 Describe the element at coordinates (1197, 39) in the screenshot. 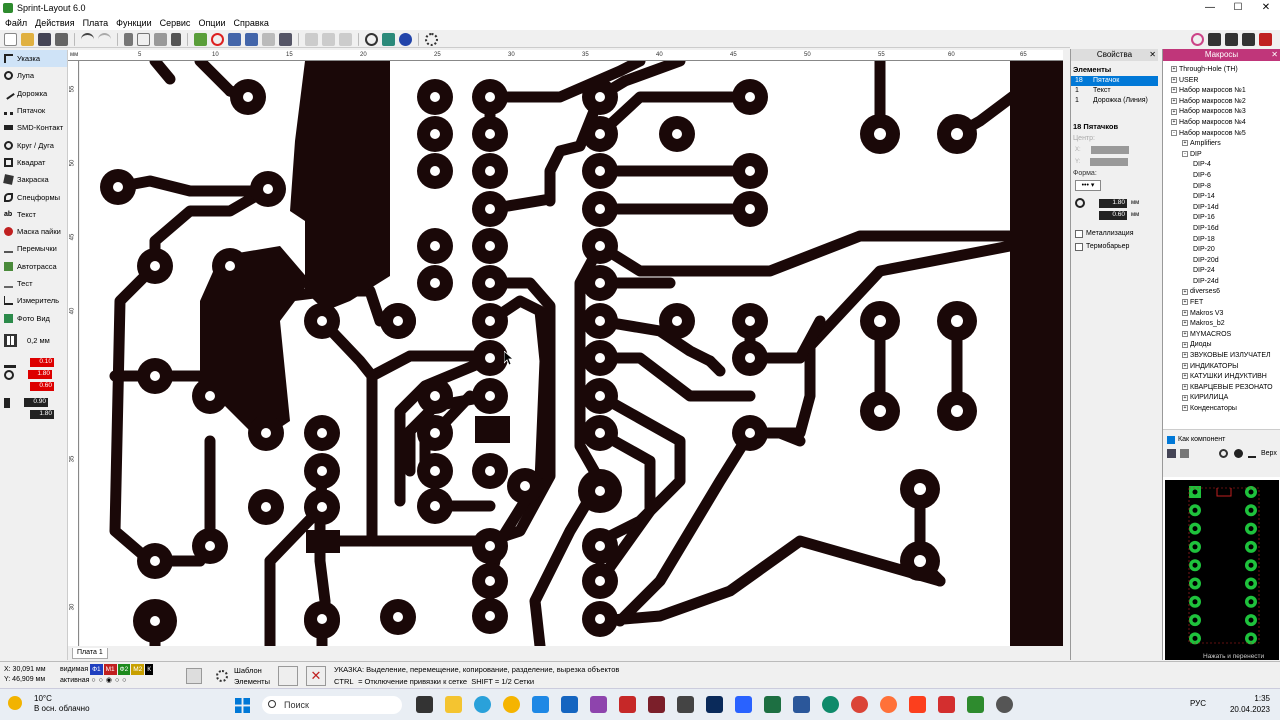

I see `macro-toggle-icon` at that location.